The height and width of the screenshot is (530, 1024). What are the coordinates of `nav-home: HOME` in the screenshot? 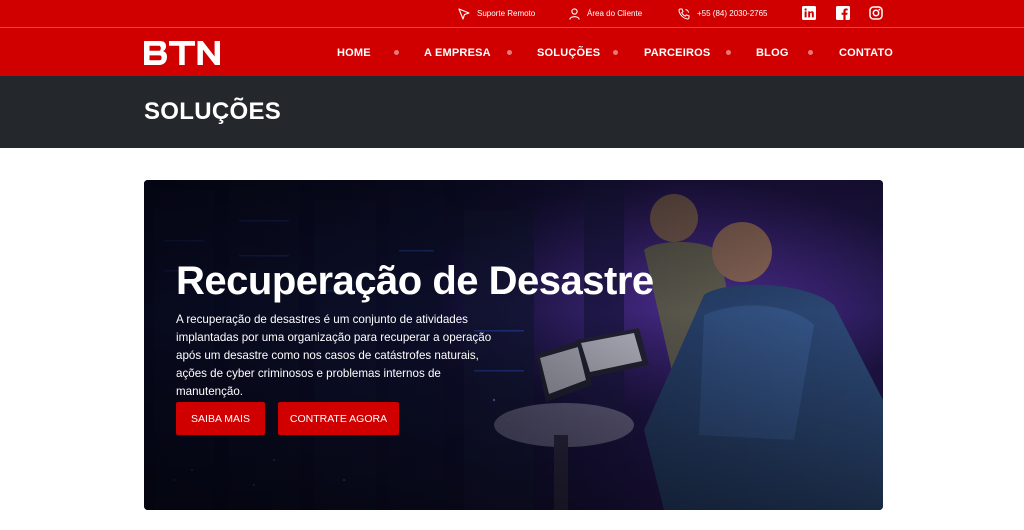 It's located at (354, 52).